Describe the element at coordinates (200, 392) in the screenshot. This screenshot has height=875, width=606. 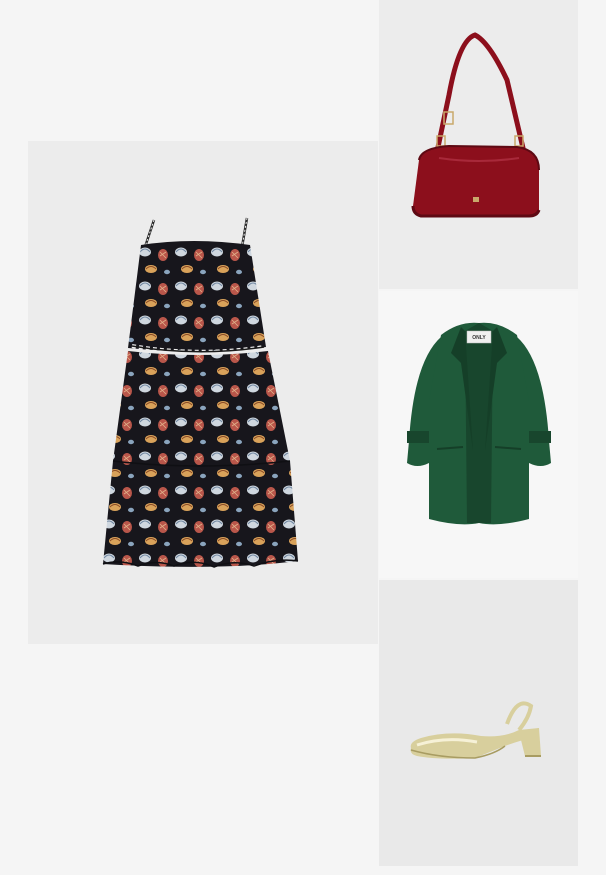
I see `sundress-icon` at that location.